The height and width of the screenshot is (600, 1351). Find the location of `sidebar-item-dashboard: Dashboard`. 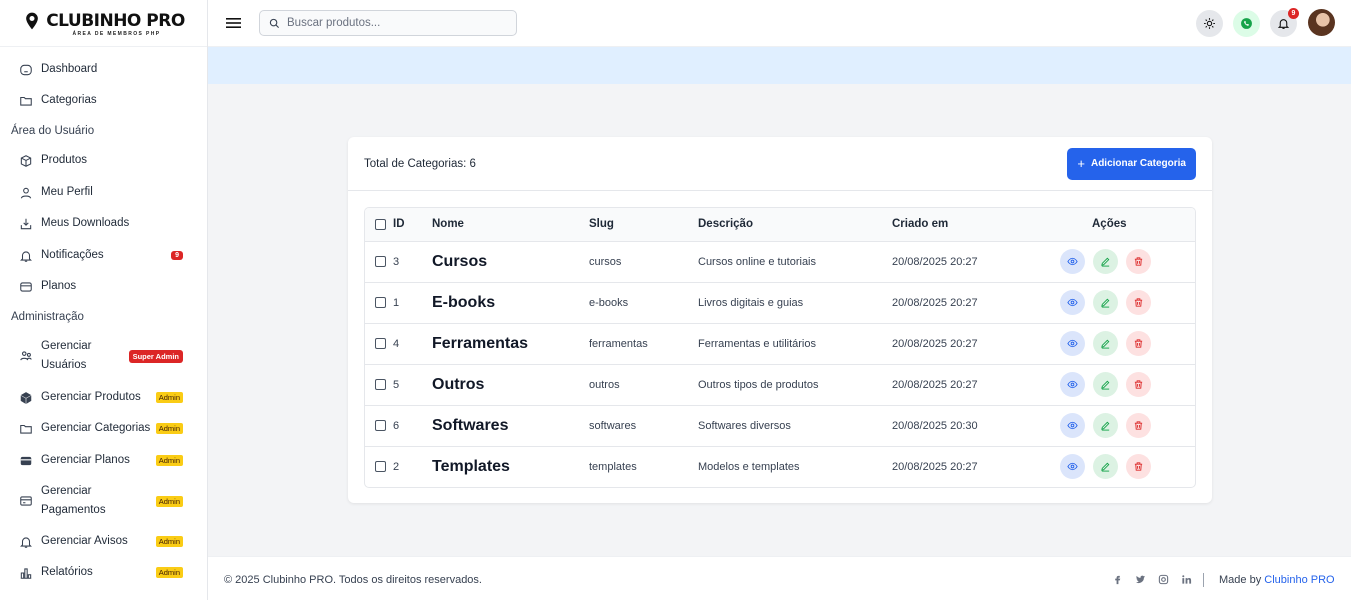

sidebar-item-dashboard: Dashboard is located at coordinates (103, 69).